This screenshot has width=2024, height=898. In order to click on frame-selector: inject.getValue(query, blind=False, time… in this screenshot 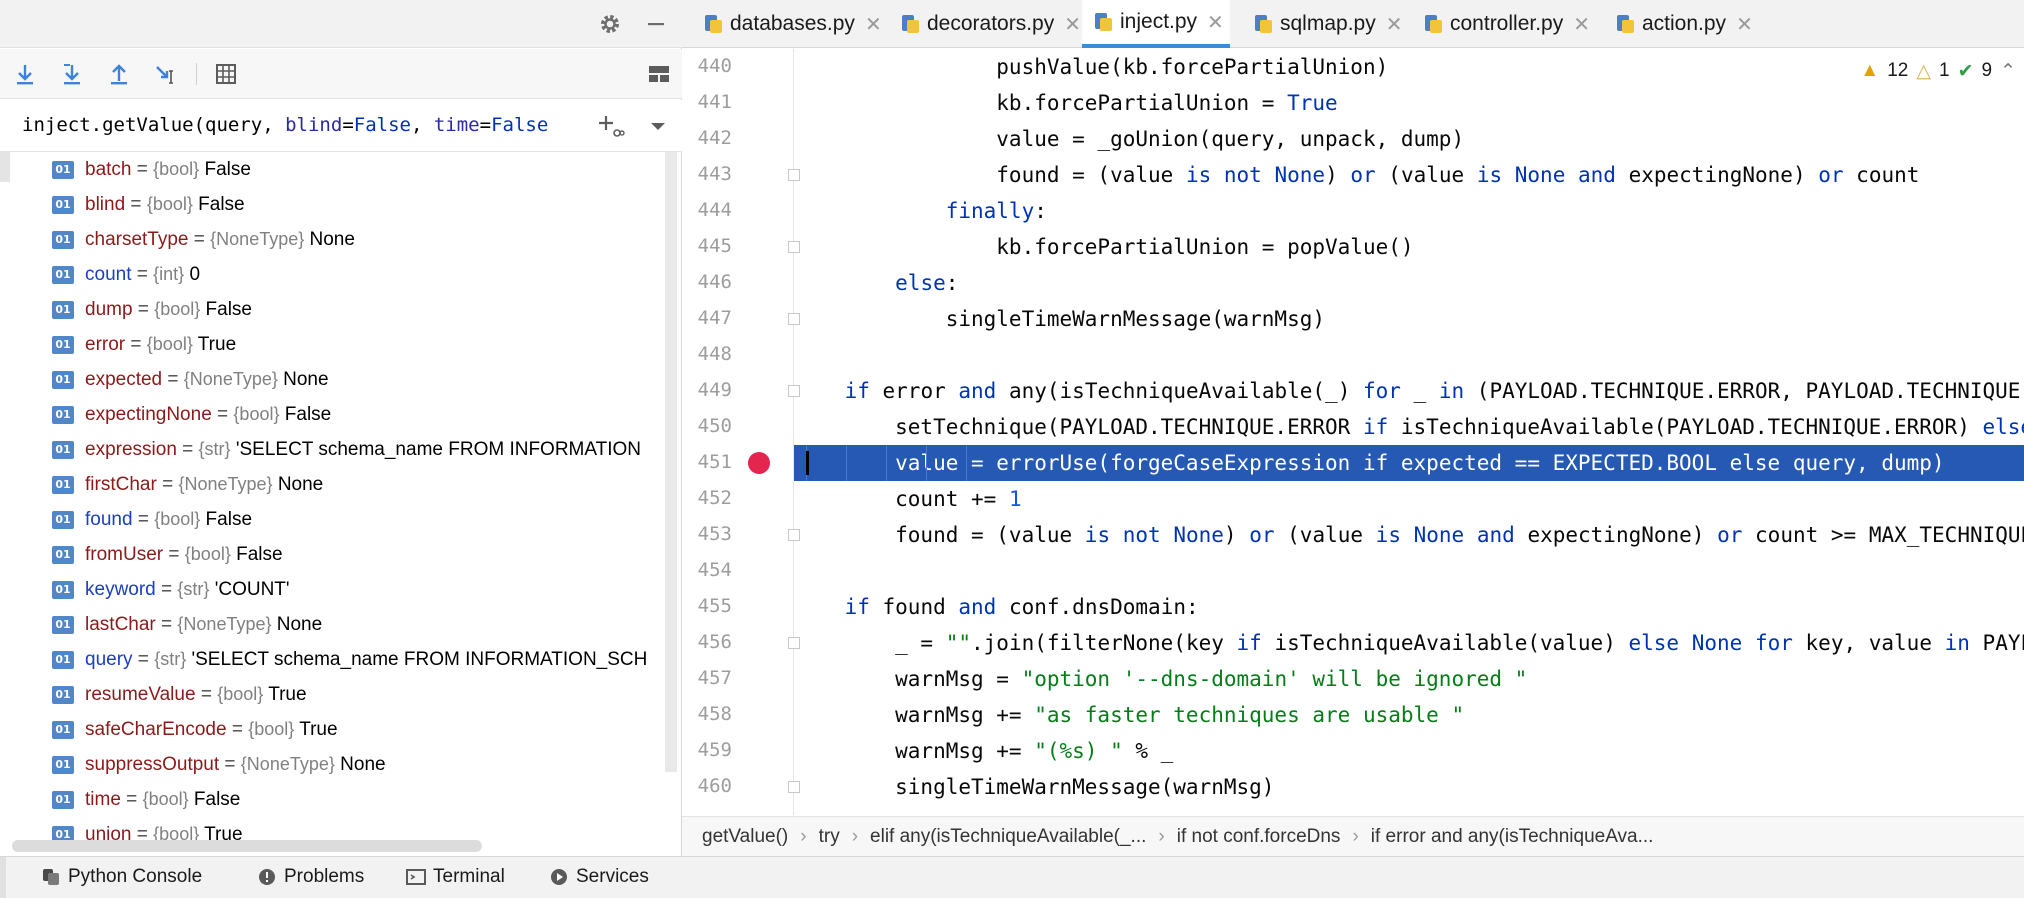, I will do `click(341, 126)`.